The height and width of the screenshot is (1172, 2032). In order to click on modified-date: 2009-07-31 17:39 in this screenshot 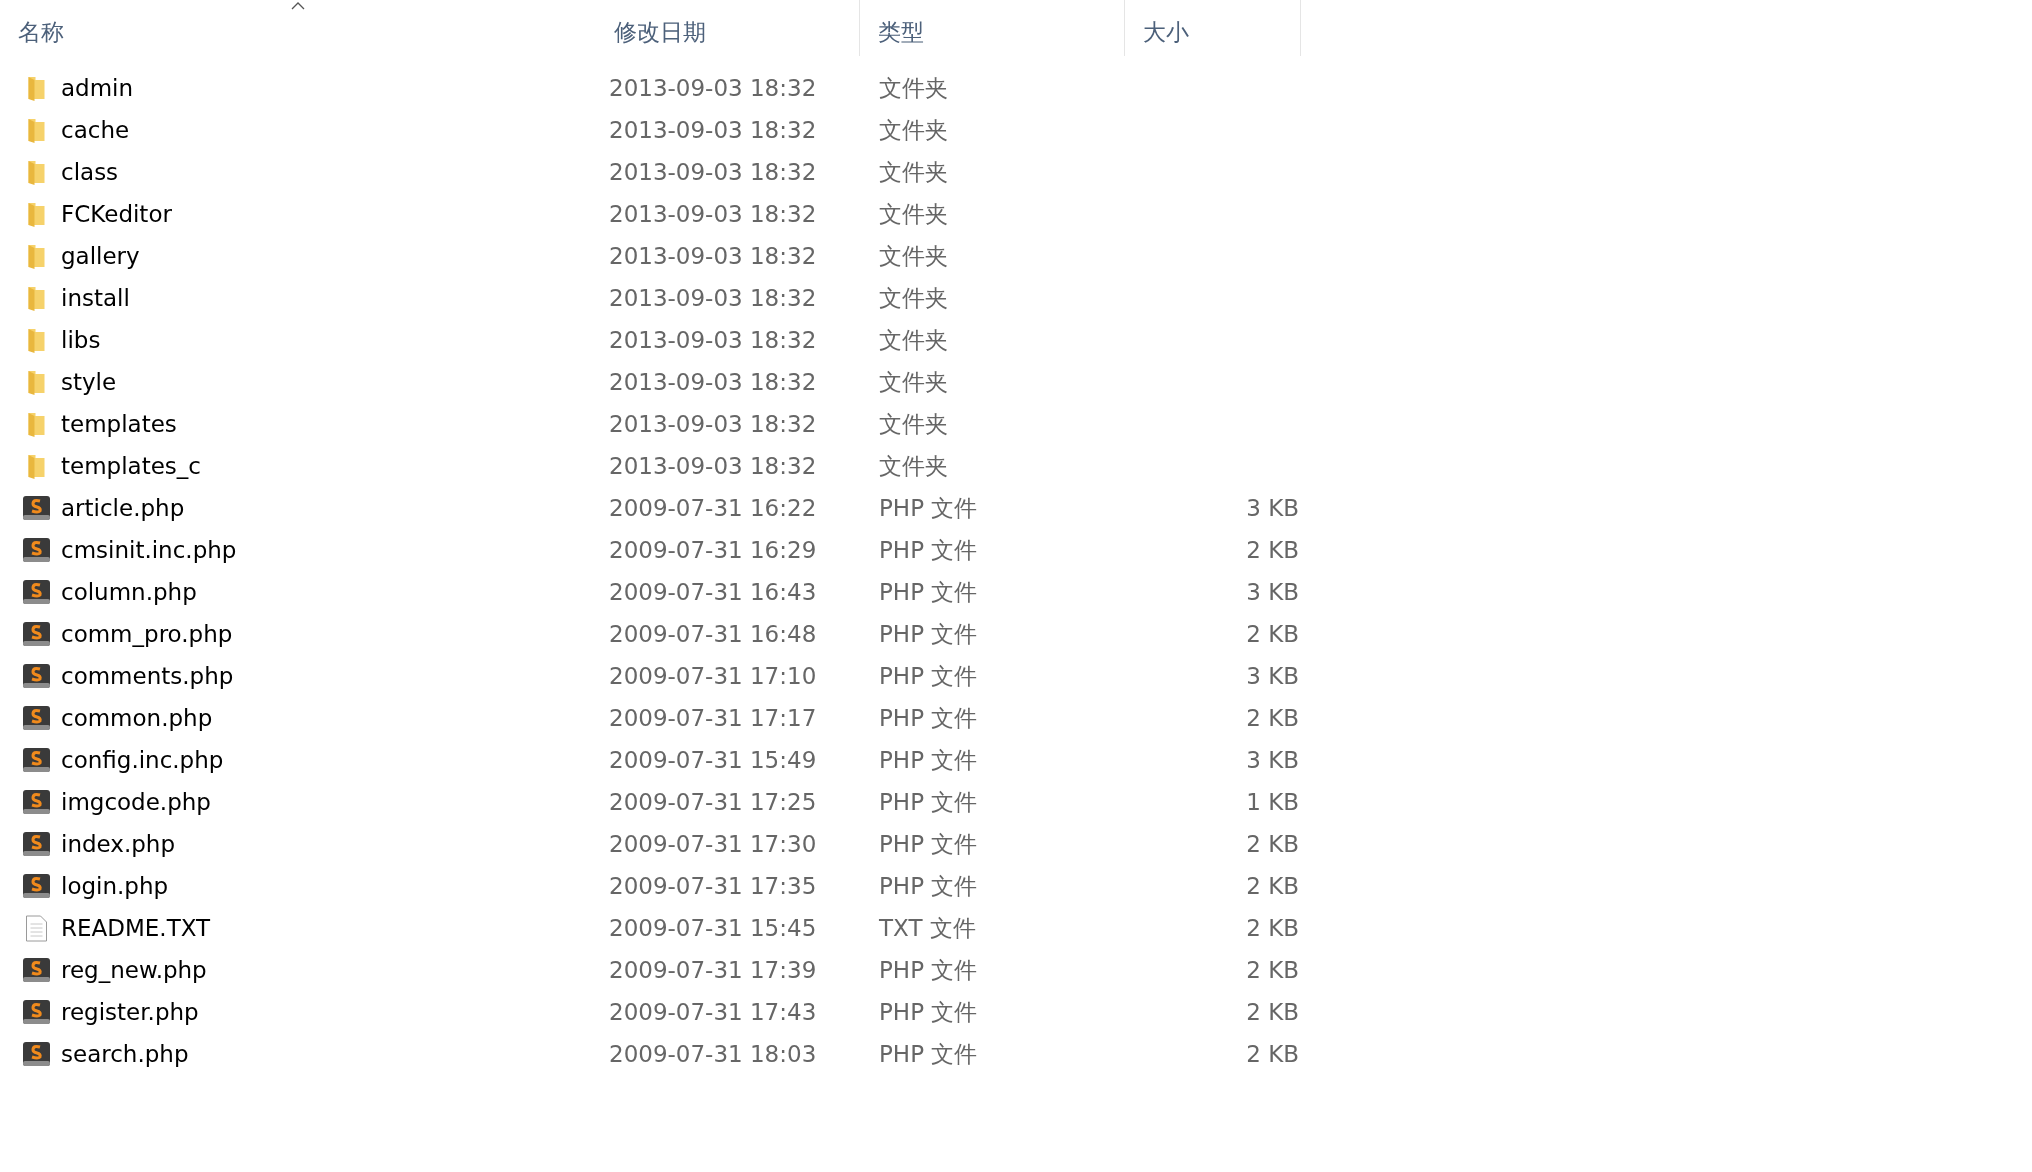, I will do `click(713, 970)`.